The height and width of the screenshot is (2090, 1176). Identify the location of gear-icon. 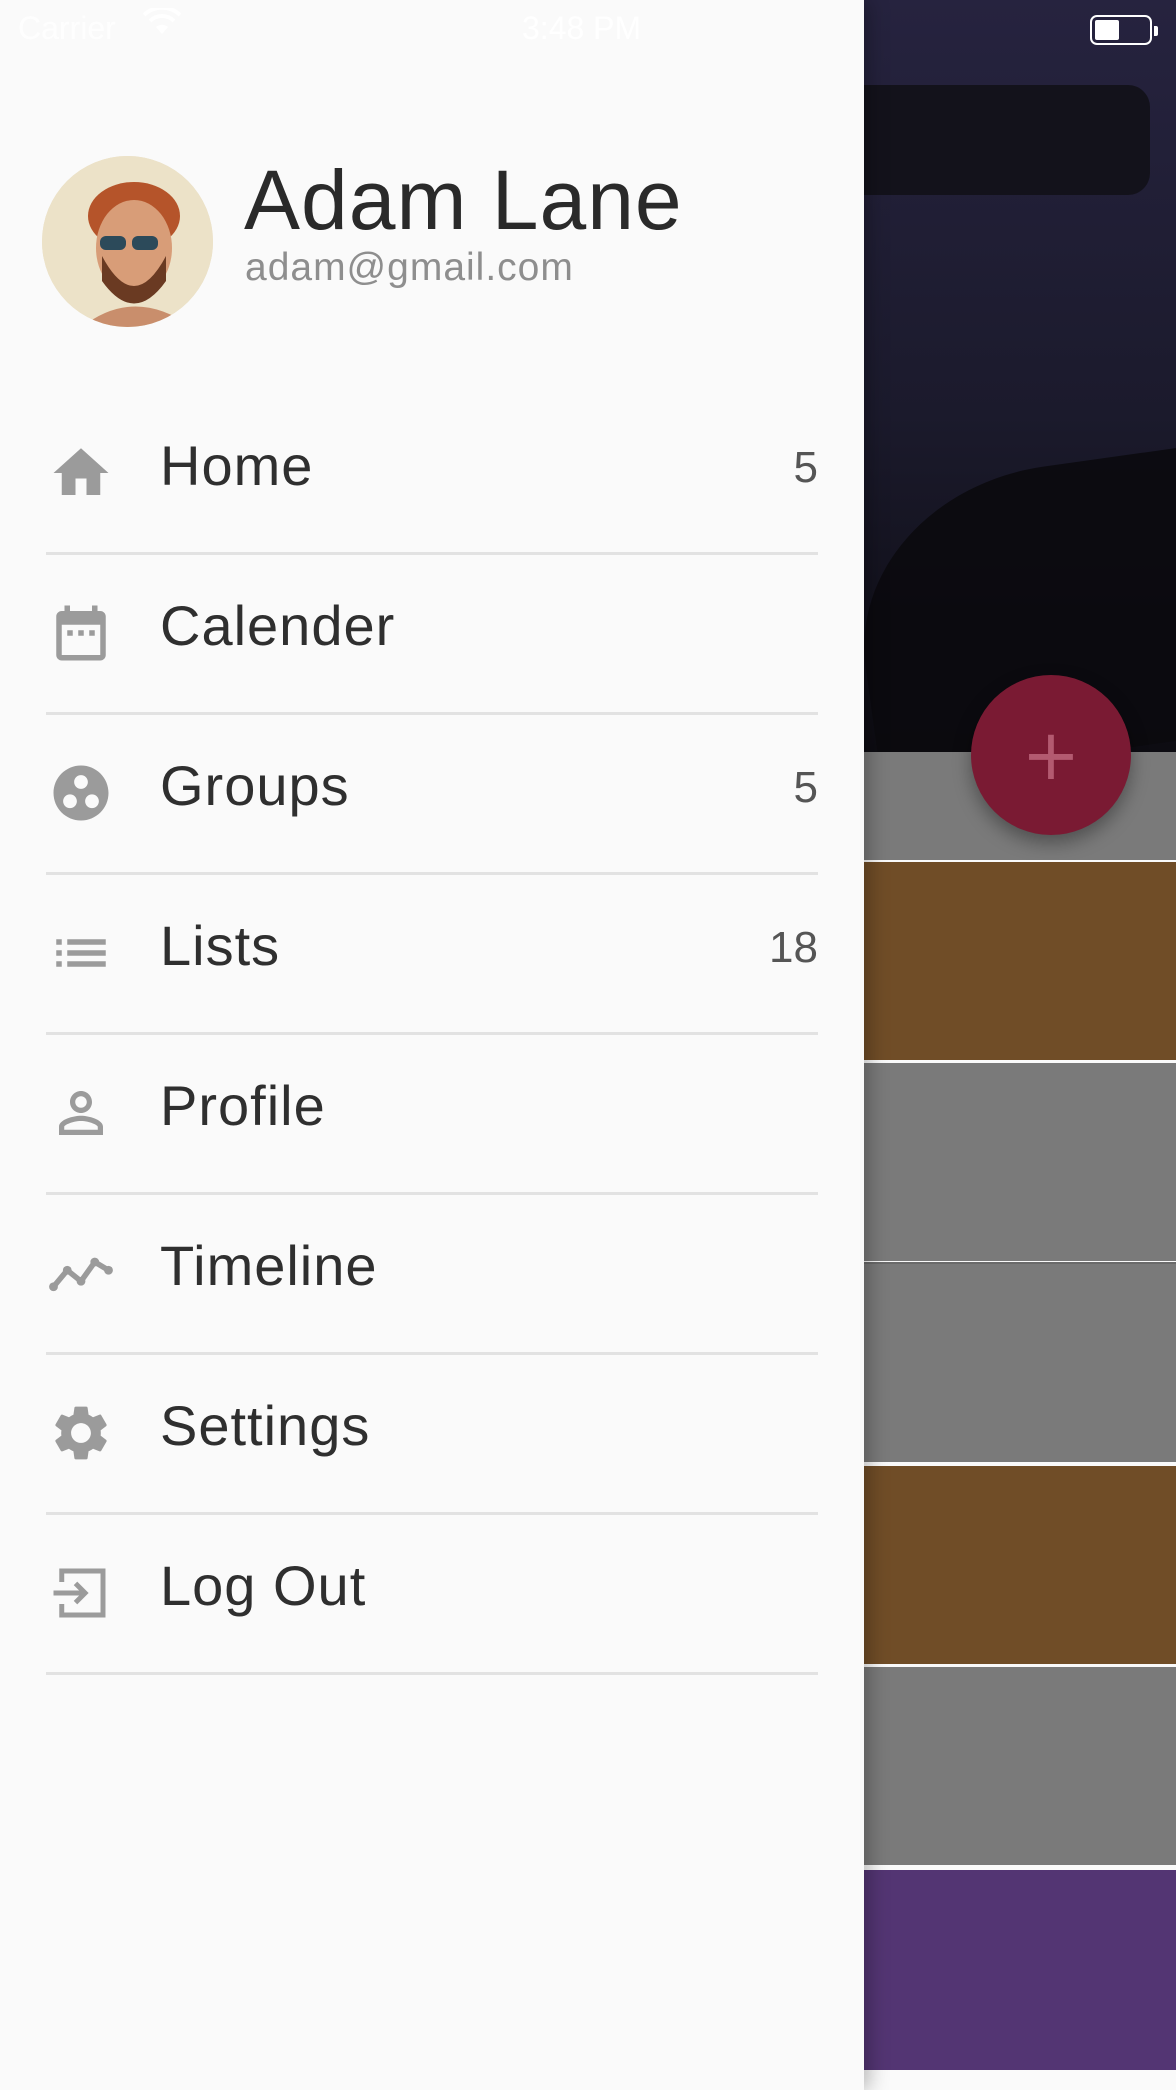
(81, 1433).